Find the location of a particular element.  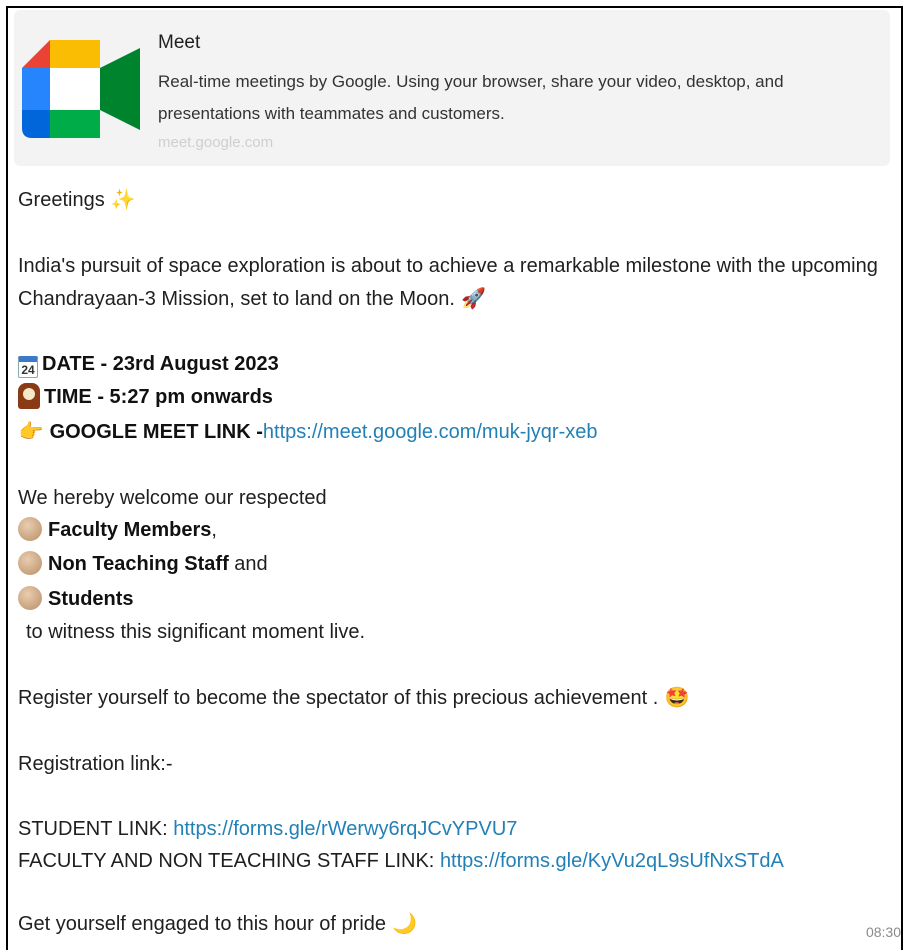

staff-suffix: and is located at coordinates (248, 564).